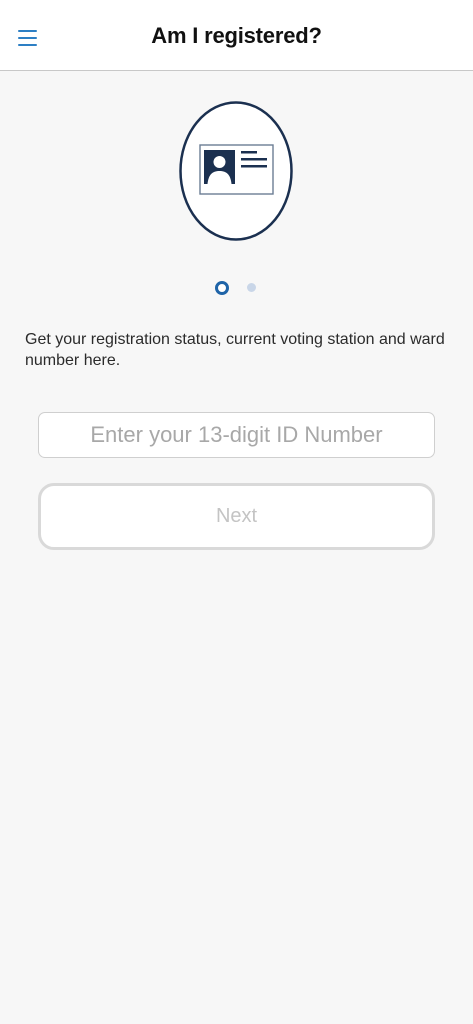 This screenshot has width=473, height=1024. Describe the element at coordinates (236, 288) in the screenshot. I see `page-indicator` at that location.